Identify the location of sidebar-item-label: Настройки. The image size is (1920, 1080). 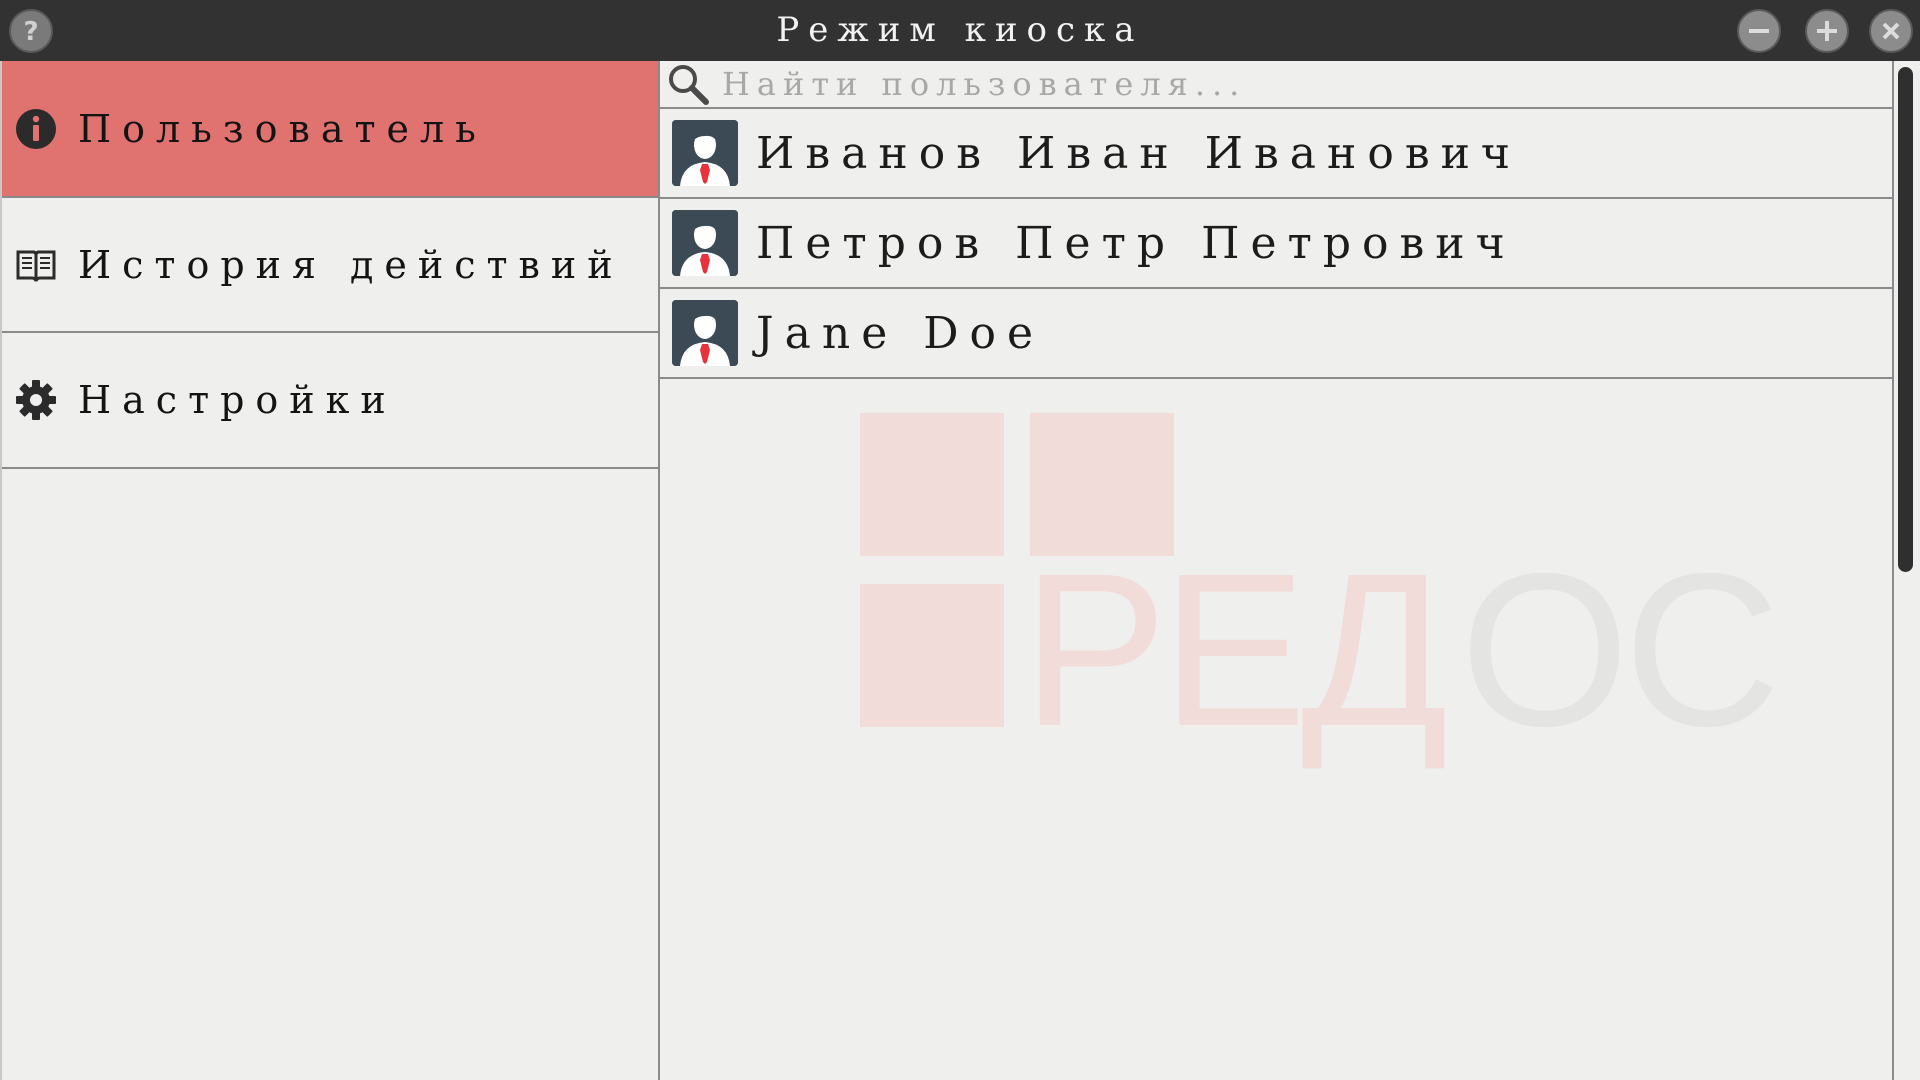
(237, 400).